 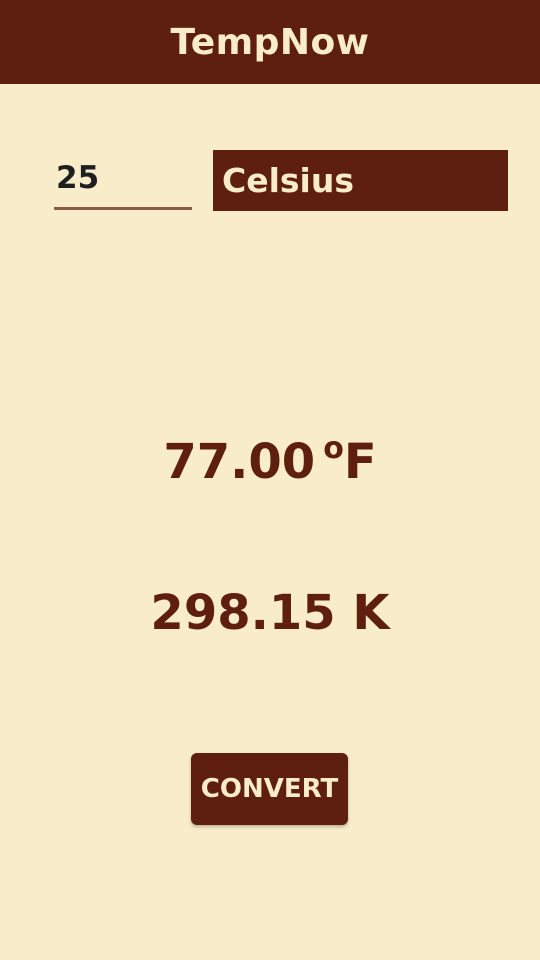 What do you see at coordinates (360, 180) in the screenshot?
I see `unit-select: Celsius` at bounding box center [360, 180].